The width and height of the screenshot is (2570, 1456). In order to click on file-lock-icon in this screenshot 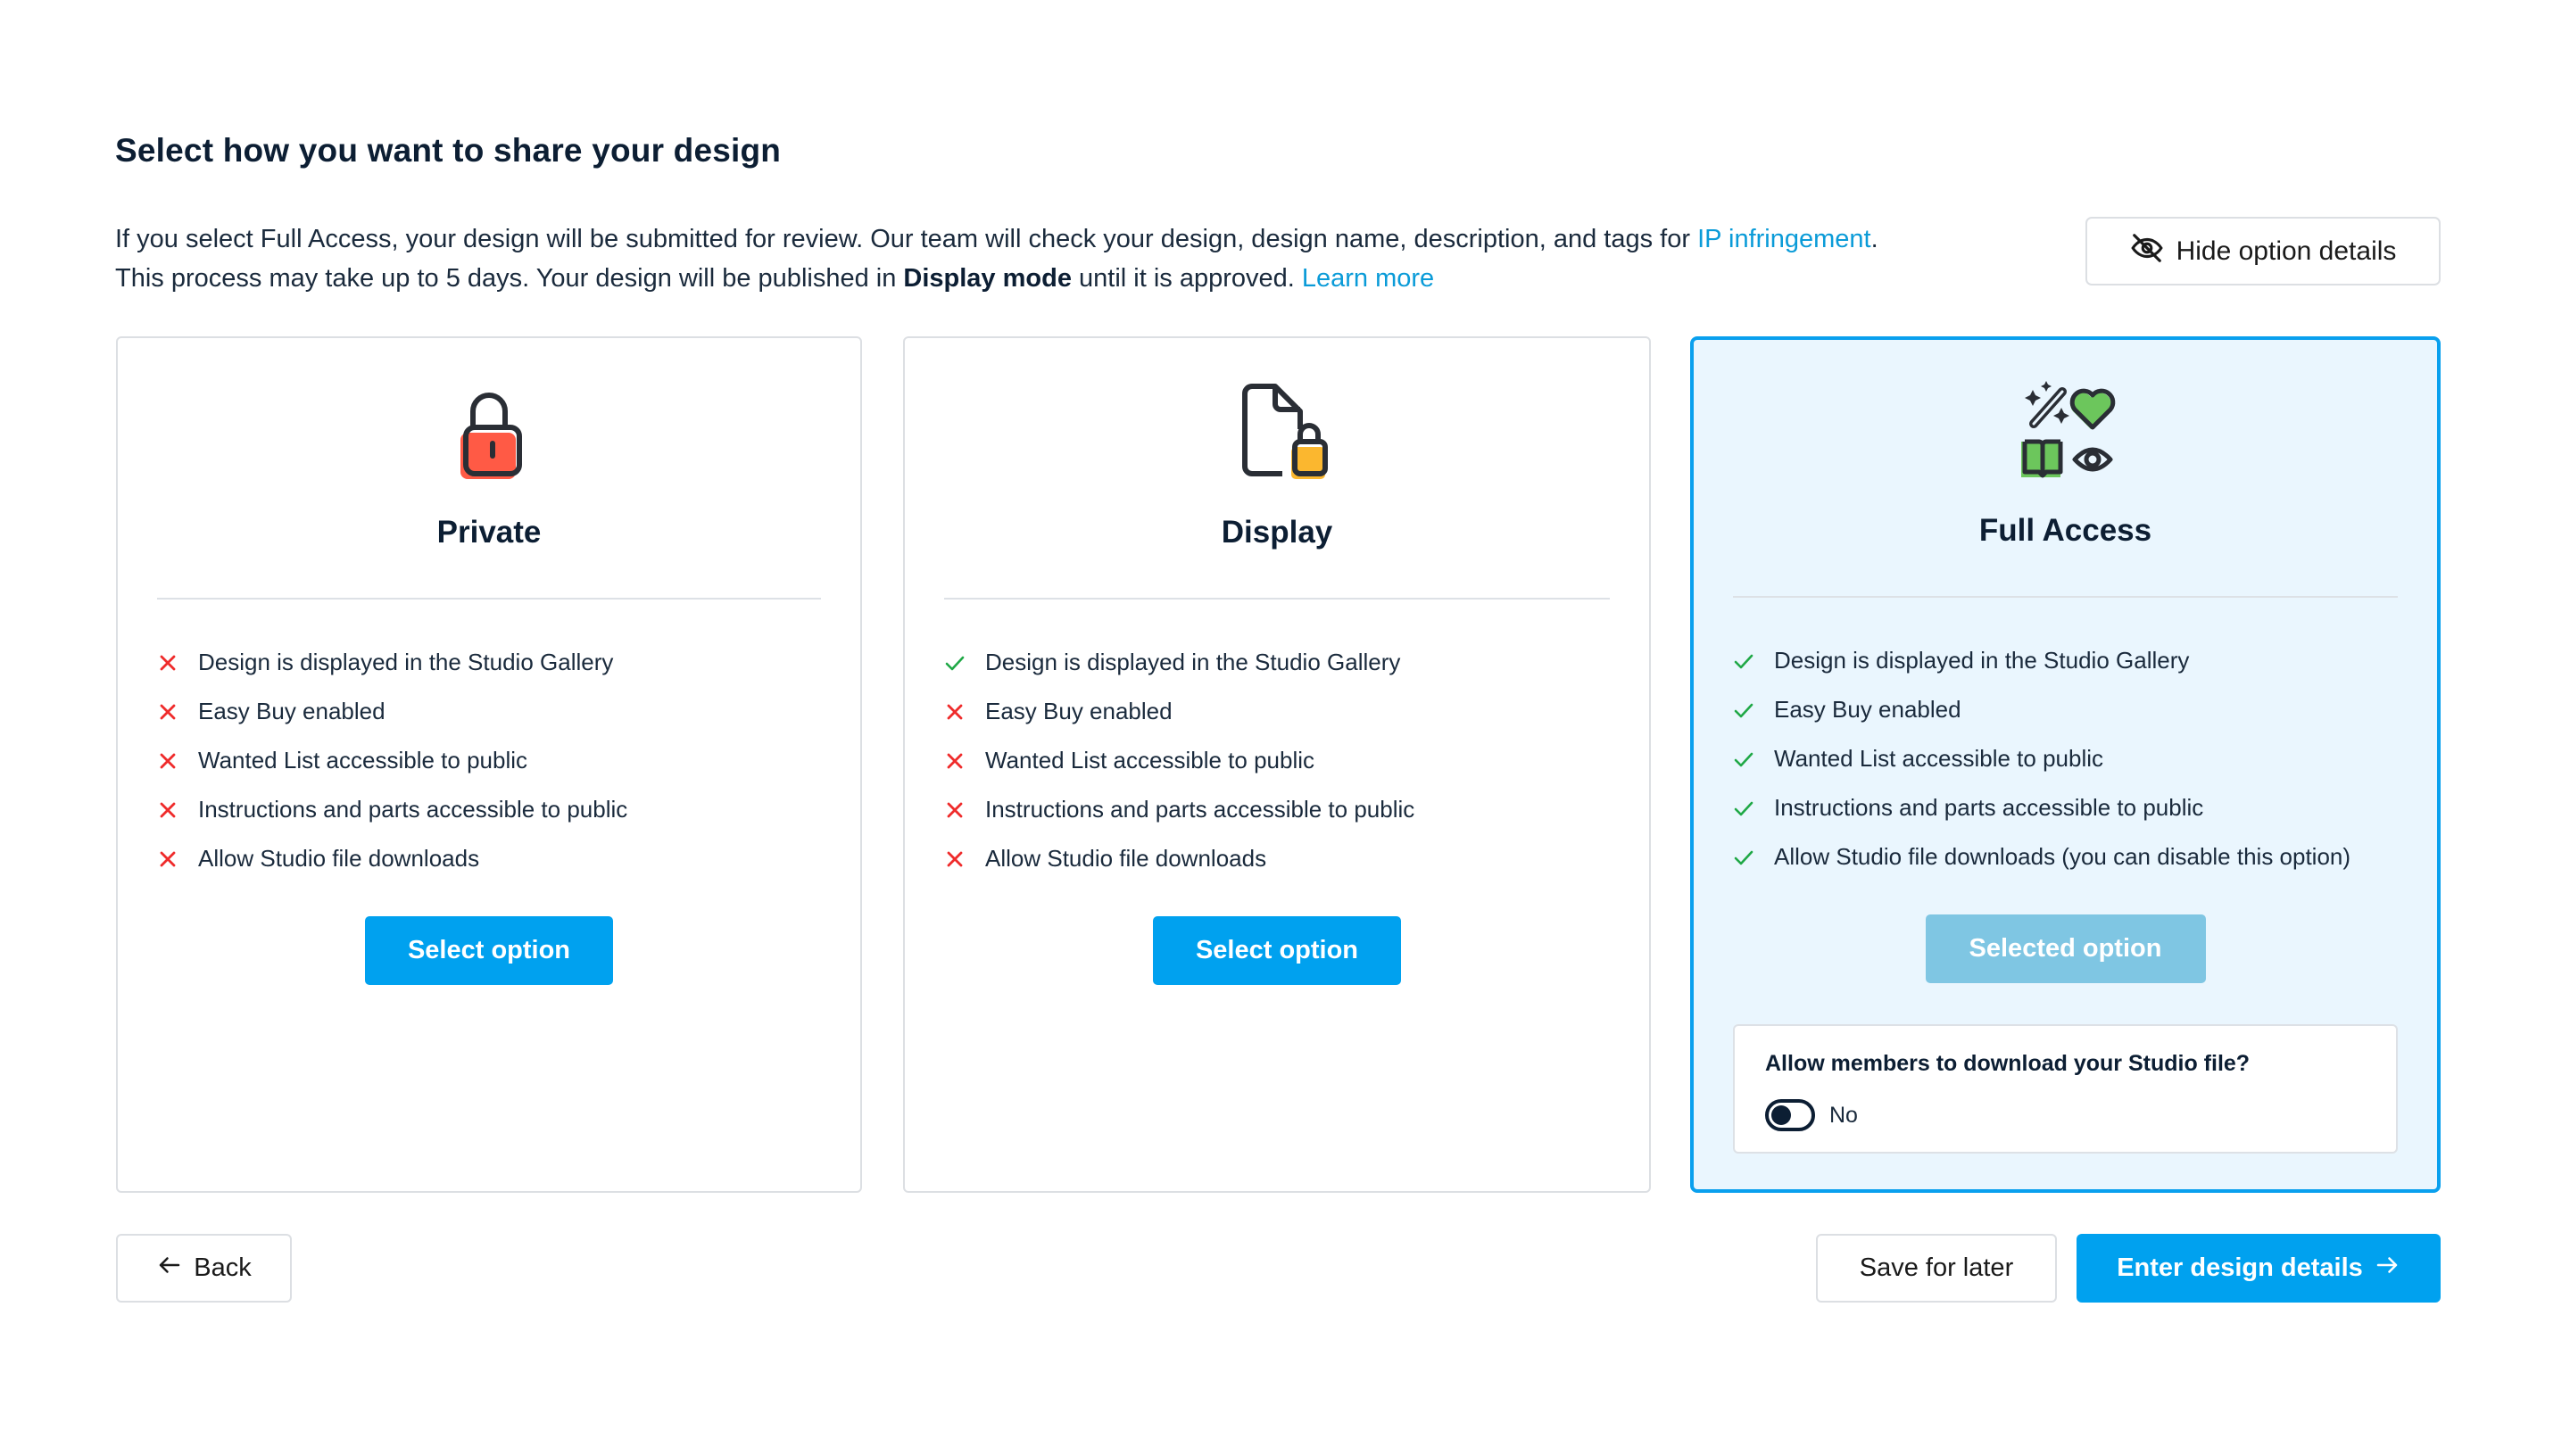, I will do `click(1277, 432)`.